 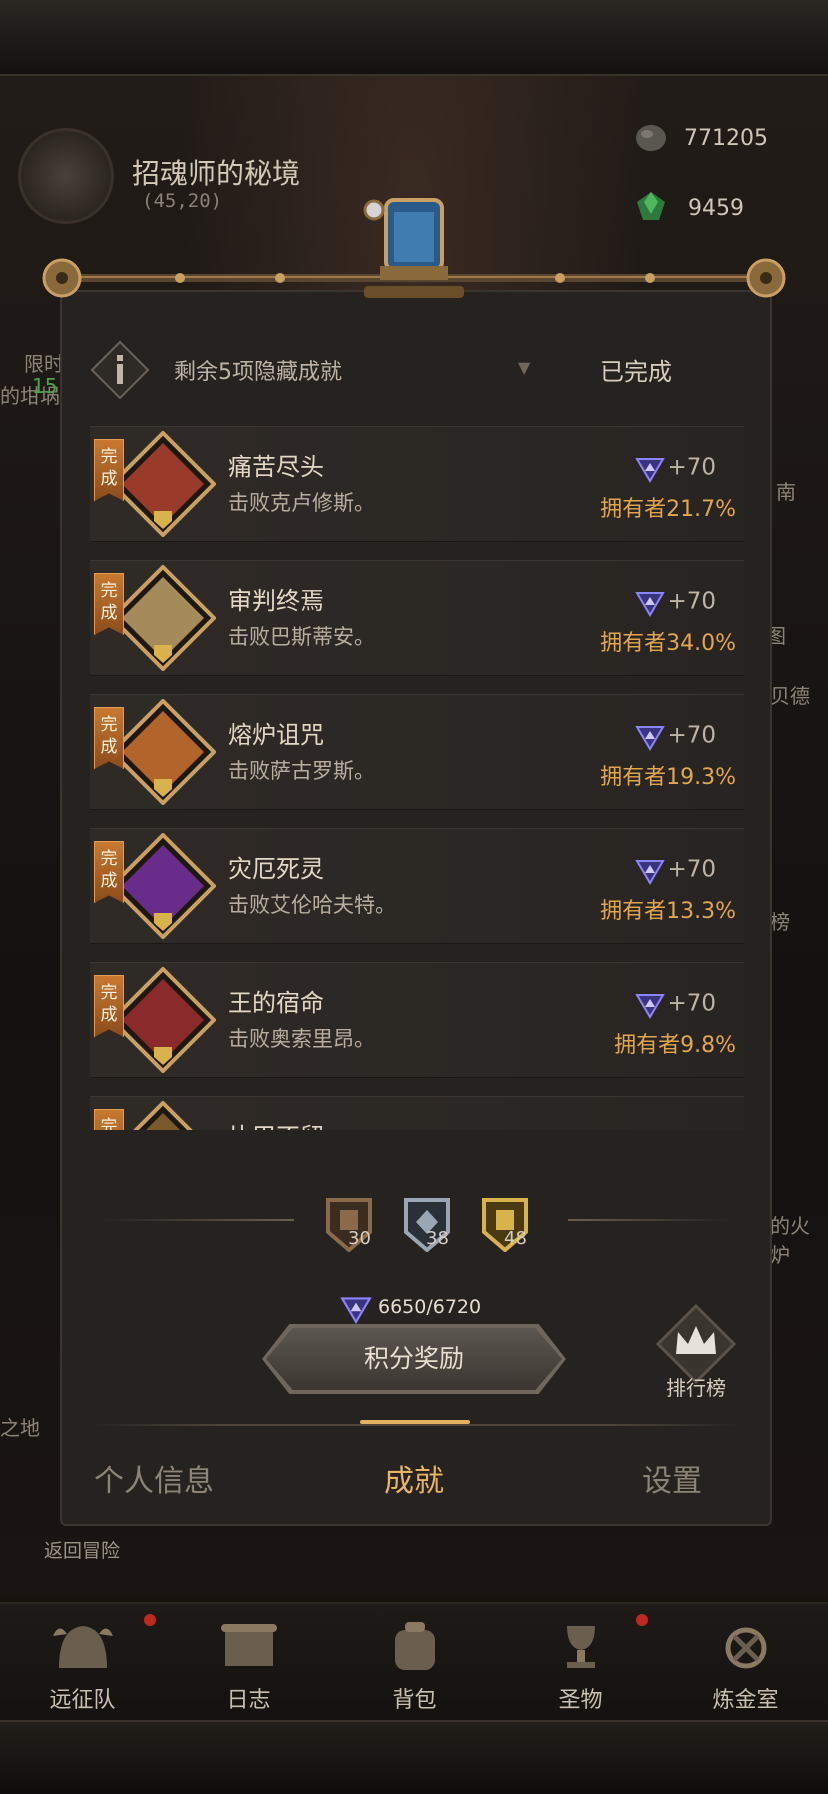 What do you see at coordinates (82, 1549) in the screenshot?
I see `back-to-adventure-link: 返回冒险` at bounding box center [82, 1549].